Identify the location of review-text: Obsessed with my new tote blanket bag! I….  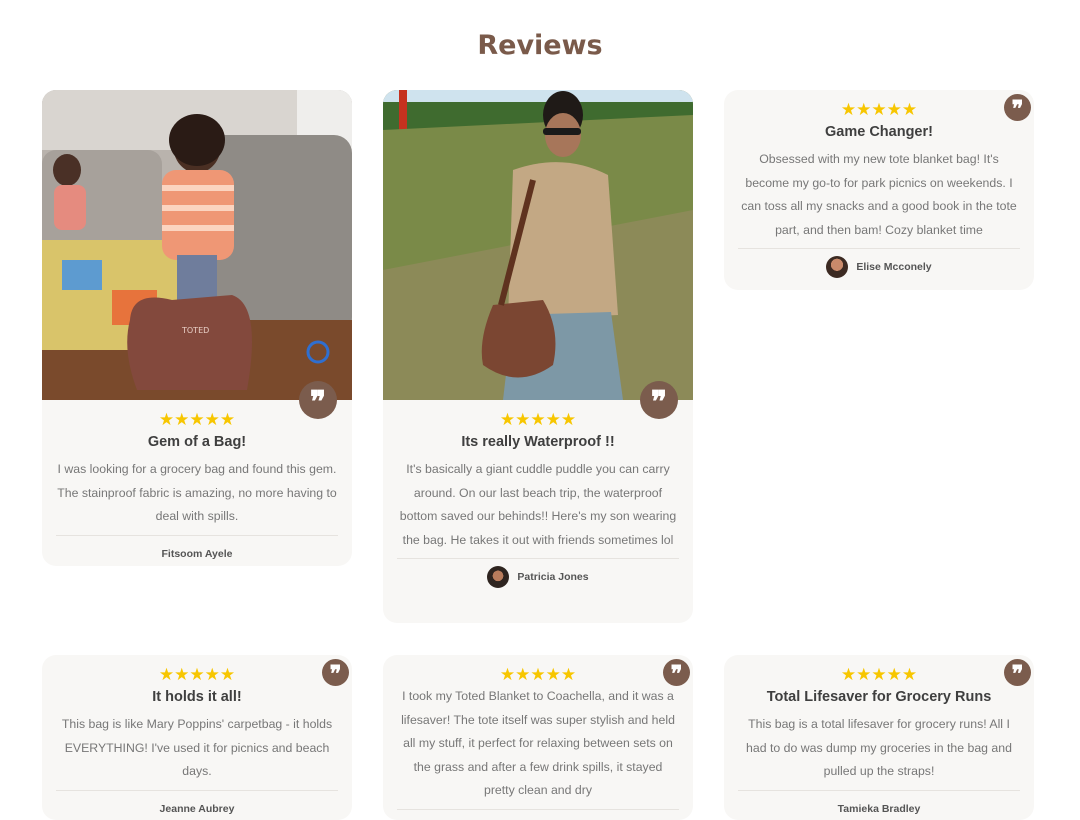
(879, 194).